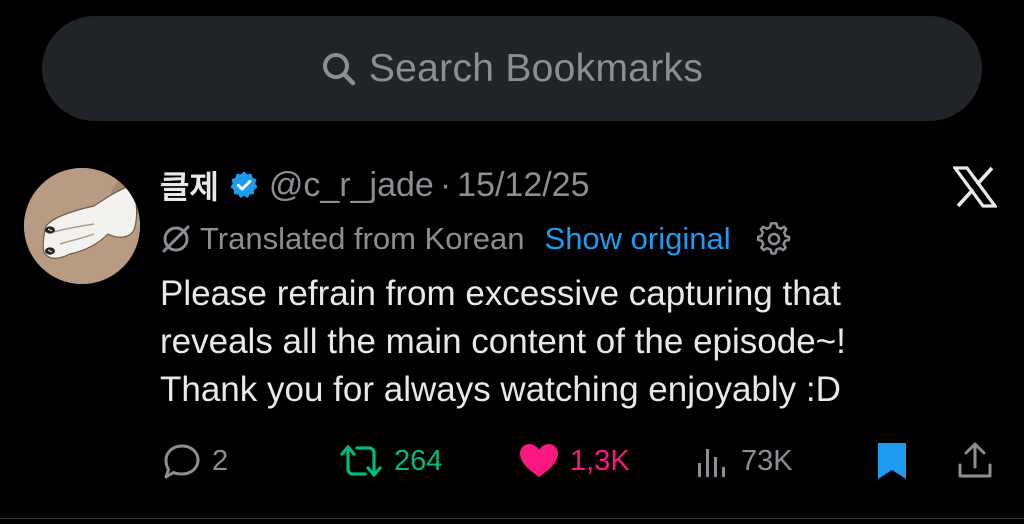 This screenshot has width=1024, height=524. What do you see at coordinates (82, 226) in the screenshot?
I see `avatar` at bounding box center [82, 226].